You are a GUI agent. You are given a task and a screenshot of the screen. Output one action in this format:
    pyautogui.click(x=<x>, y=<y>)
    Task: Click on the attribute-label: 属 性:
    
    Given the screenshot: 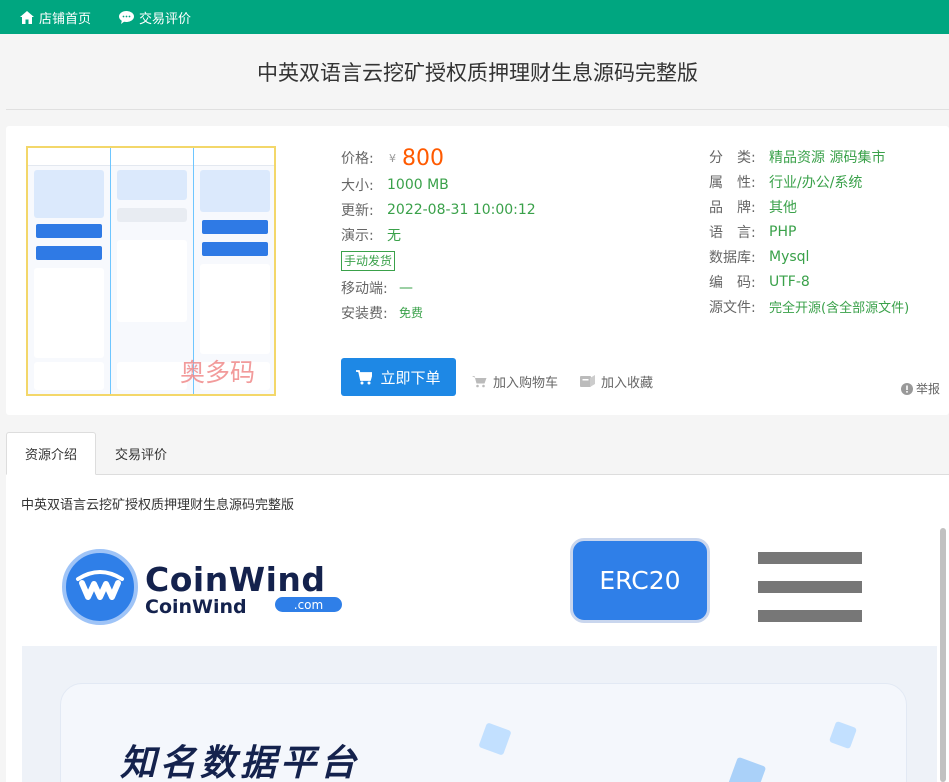 What is the action you would take?
    pyautogui.click(x=732, y=182)
    